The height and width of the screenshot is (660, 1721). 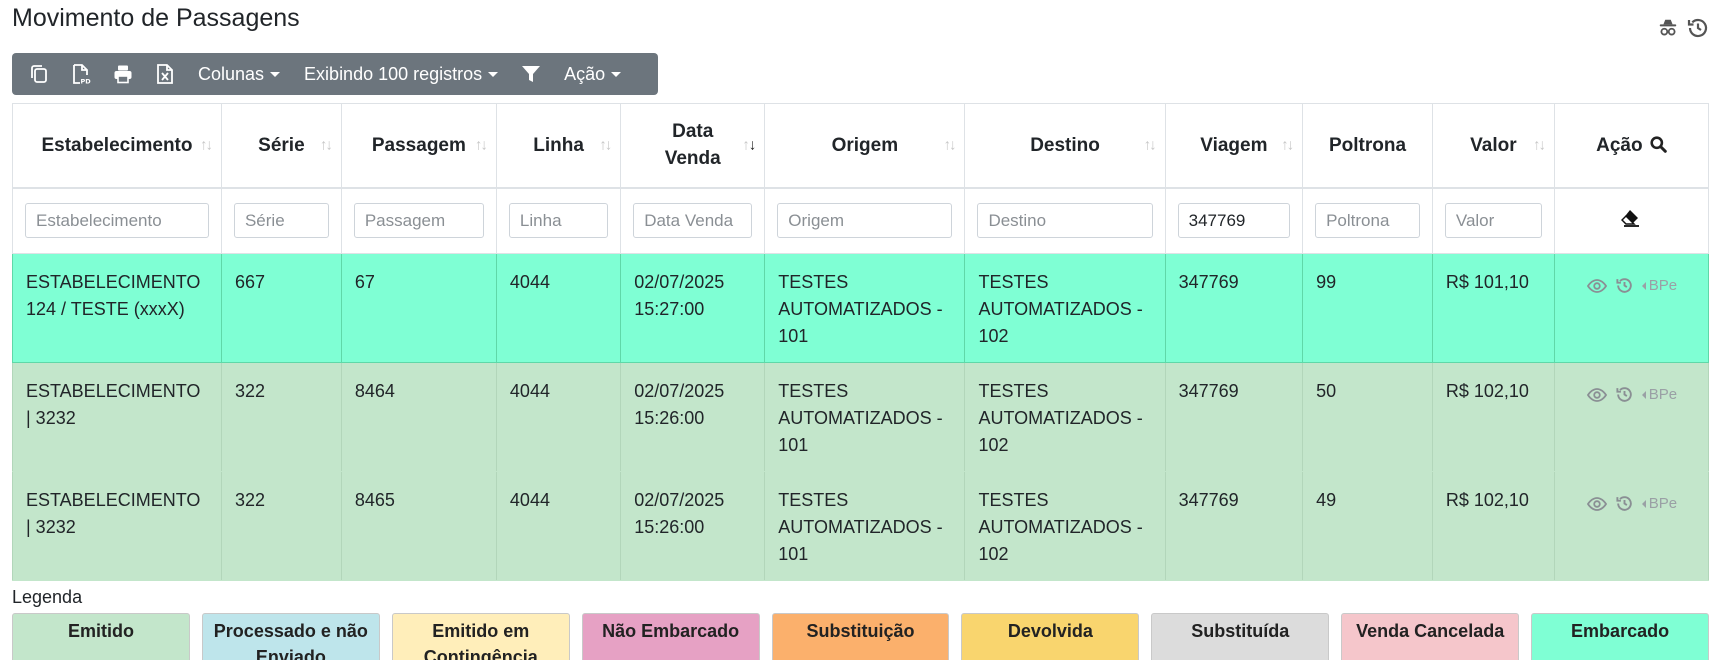 What do you see at coordinates (1658, 144) in the screenshot?
I see `search-icon` at bounding box center [1658, 144].